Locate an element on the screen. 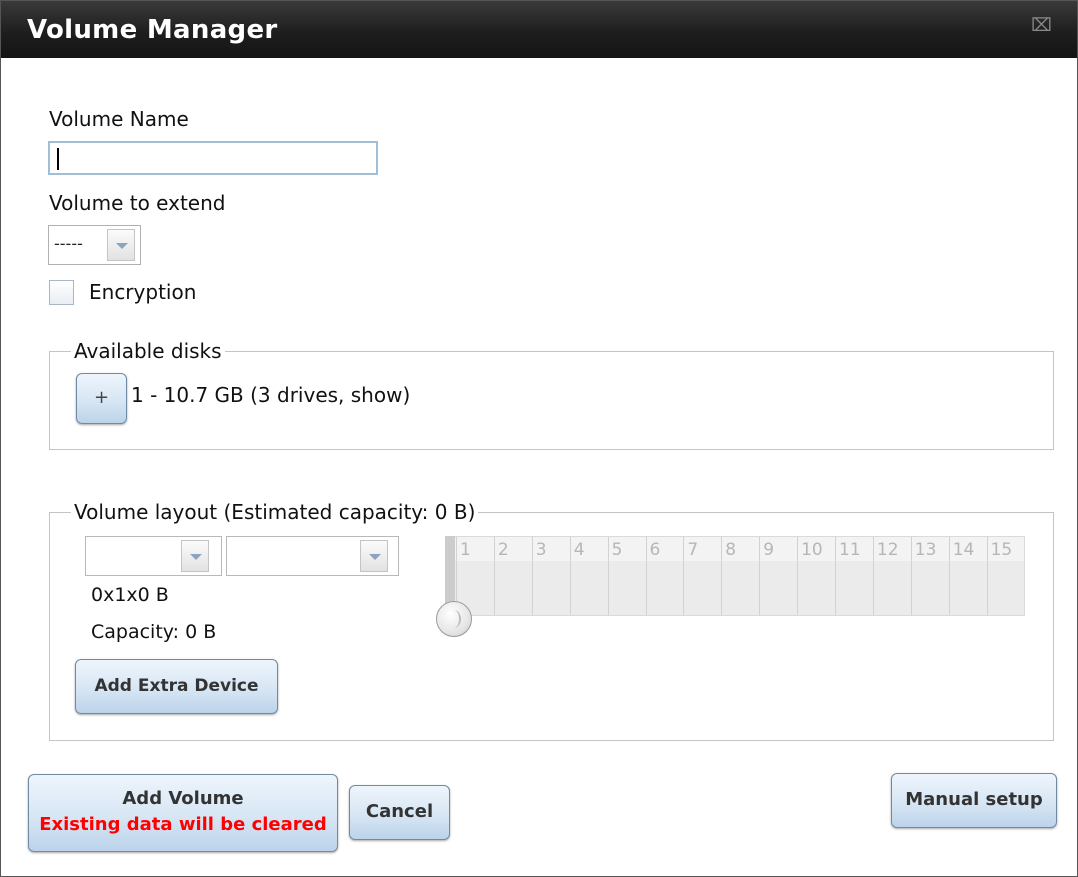 The image size is (1078, 877). layout-geometry-text: 0x1x0 B is located at coordinates (130, 595).